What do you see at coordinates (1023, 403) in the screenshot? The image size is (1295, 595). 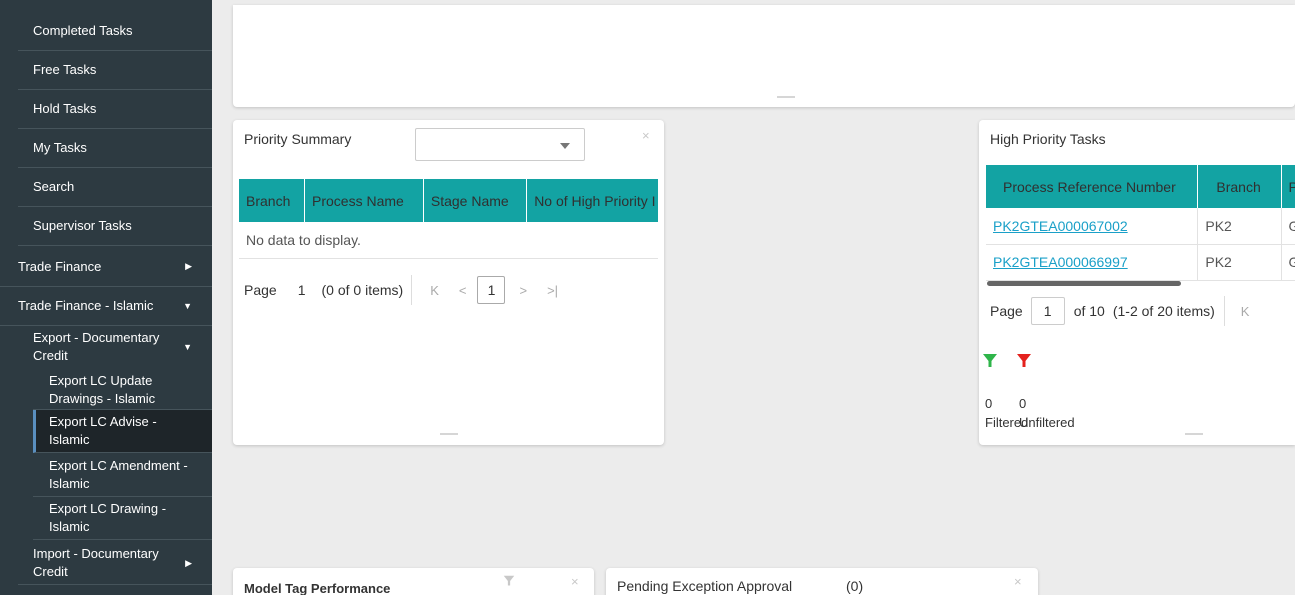 I see `unfiltered-count: 0` at bounding box center [1023, 403].